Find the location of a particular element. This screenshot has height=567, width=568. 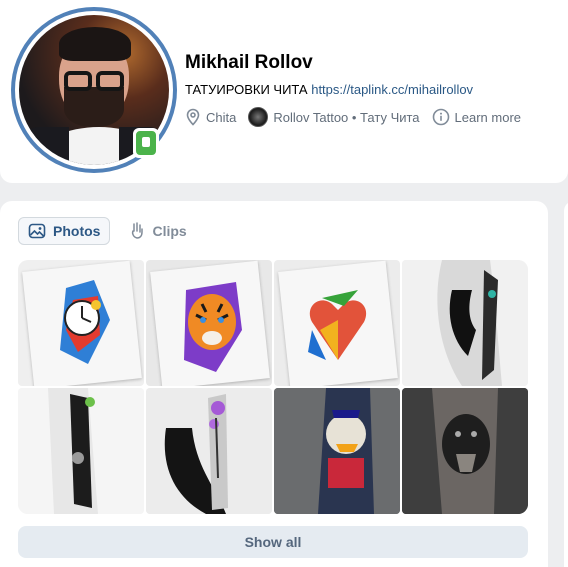

group-item: Rollov Tattoo • Тату Чита is located at coordinates (334, 117).